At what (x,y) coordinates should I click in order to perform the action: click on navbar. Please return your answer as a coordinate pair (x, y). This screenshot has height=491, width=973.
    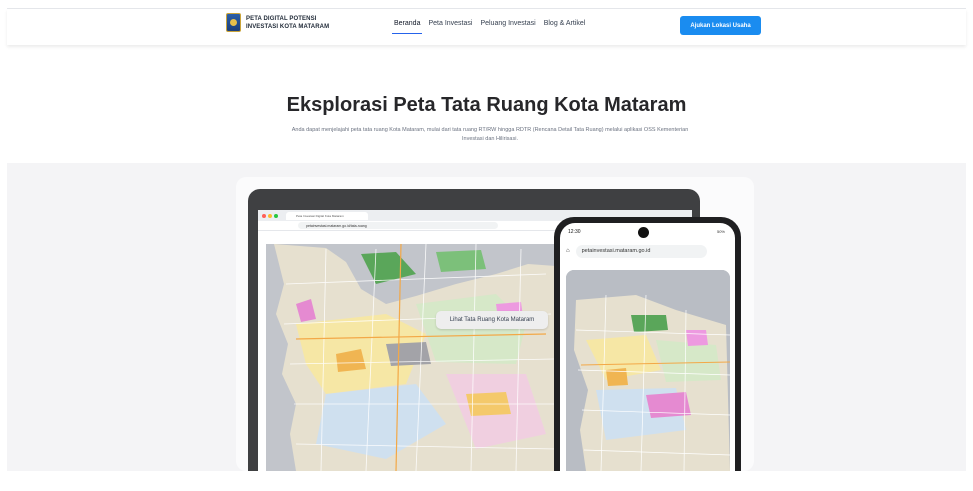
    Looking at the image, I should click on (486, 27).